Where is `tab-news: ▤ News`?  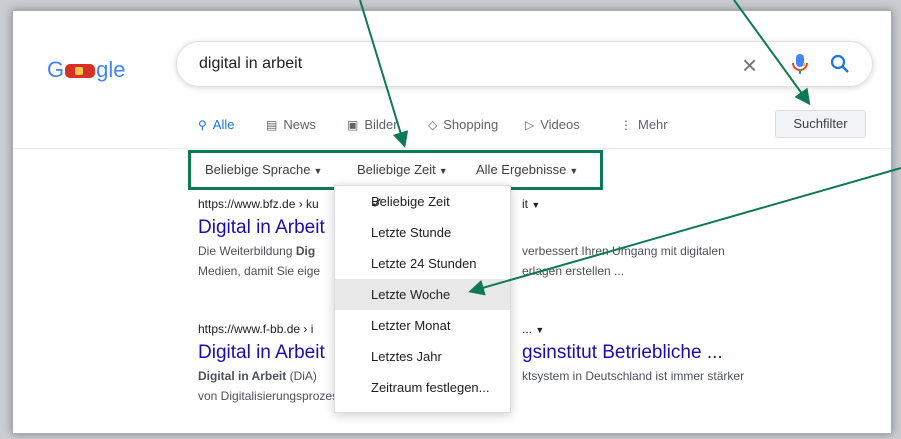
tab-news: ▤ News is located at coordinates (291, 124).